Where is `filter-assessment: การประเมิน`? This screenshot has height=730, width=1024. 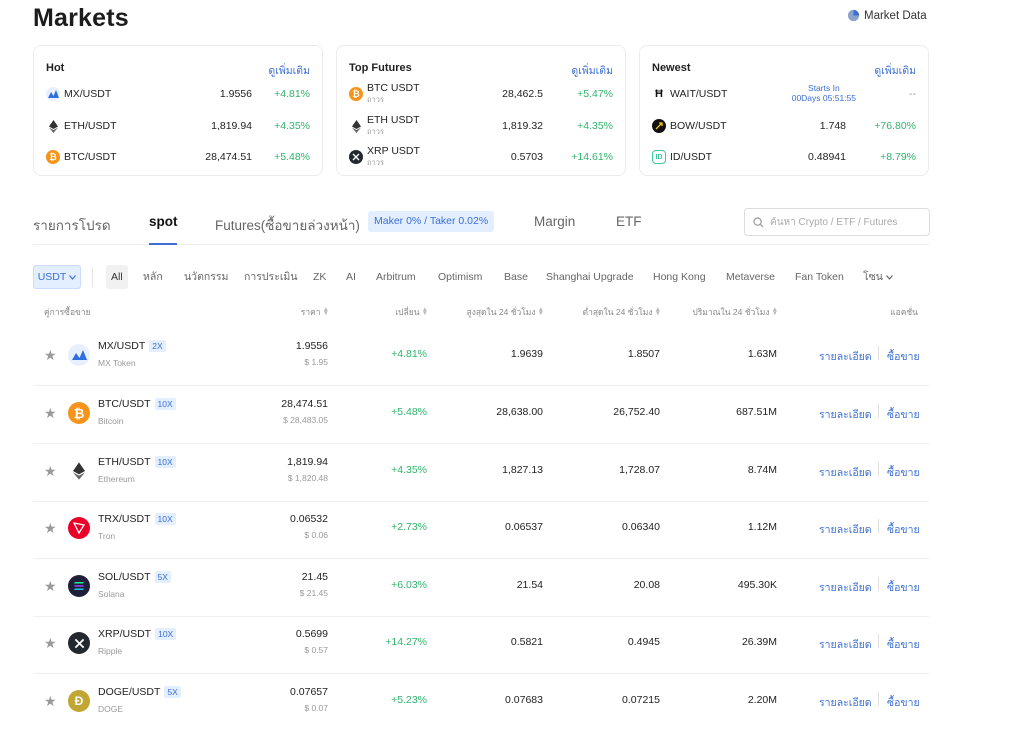 filter-assessment: การประเมิน is located at coordinates (271, 277).